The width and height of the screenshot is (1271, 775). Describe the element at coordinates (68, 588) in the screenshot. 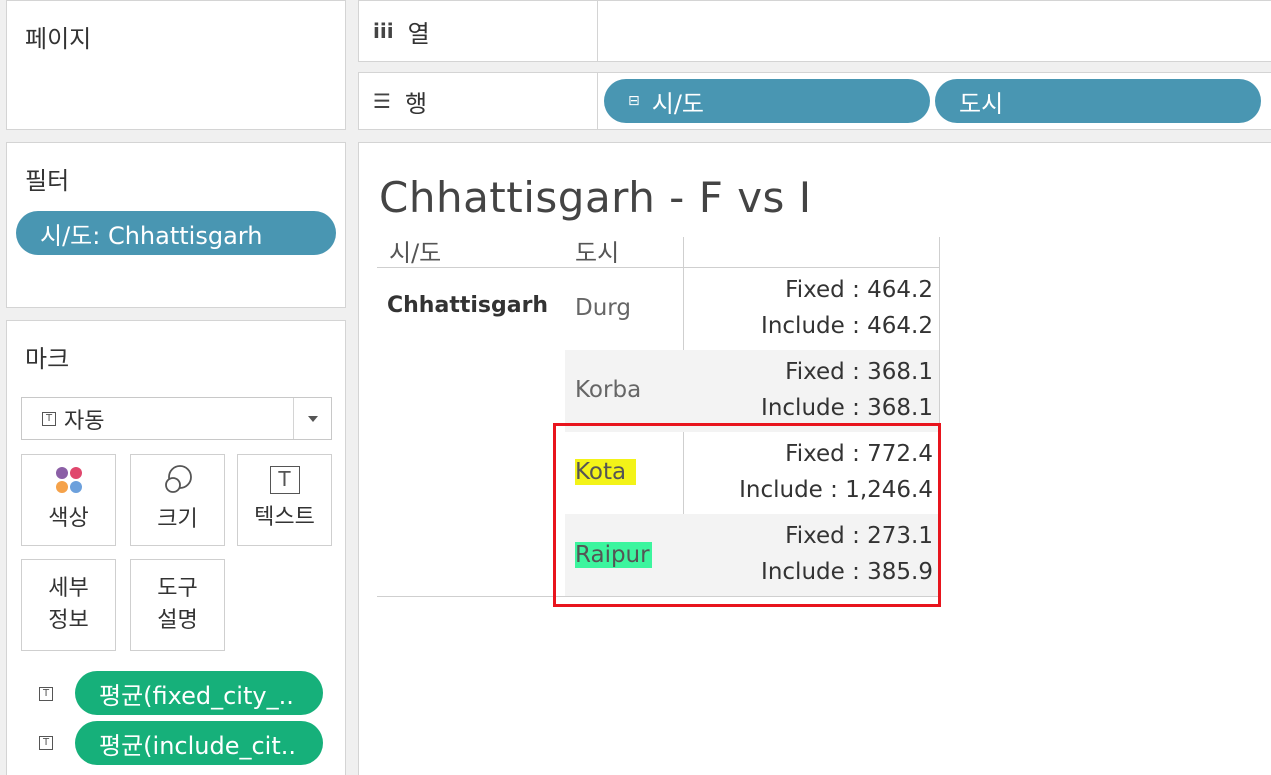

I see `detail-label-line1: 세부` at that location.